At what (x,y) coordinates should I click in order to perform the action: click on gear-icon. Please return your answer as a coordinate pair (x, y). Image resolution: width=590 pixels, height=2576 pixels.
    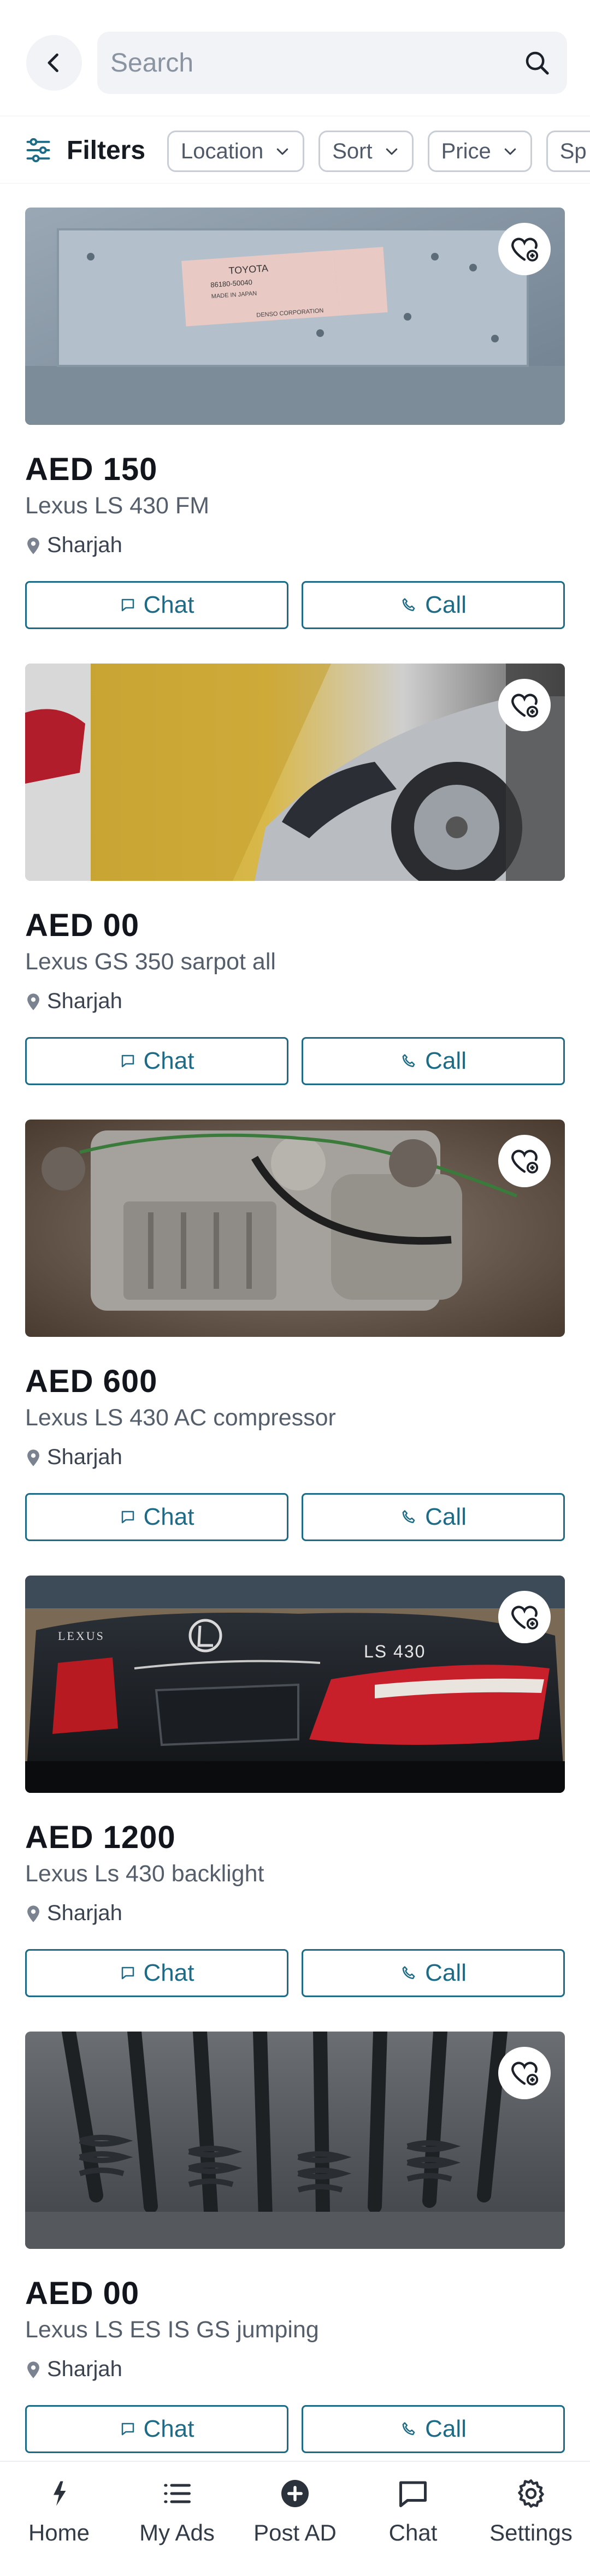
    Looking at the image, I should click on (531, 2493).